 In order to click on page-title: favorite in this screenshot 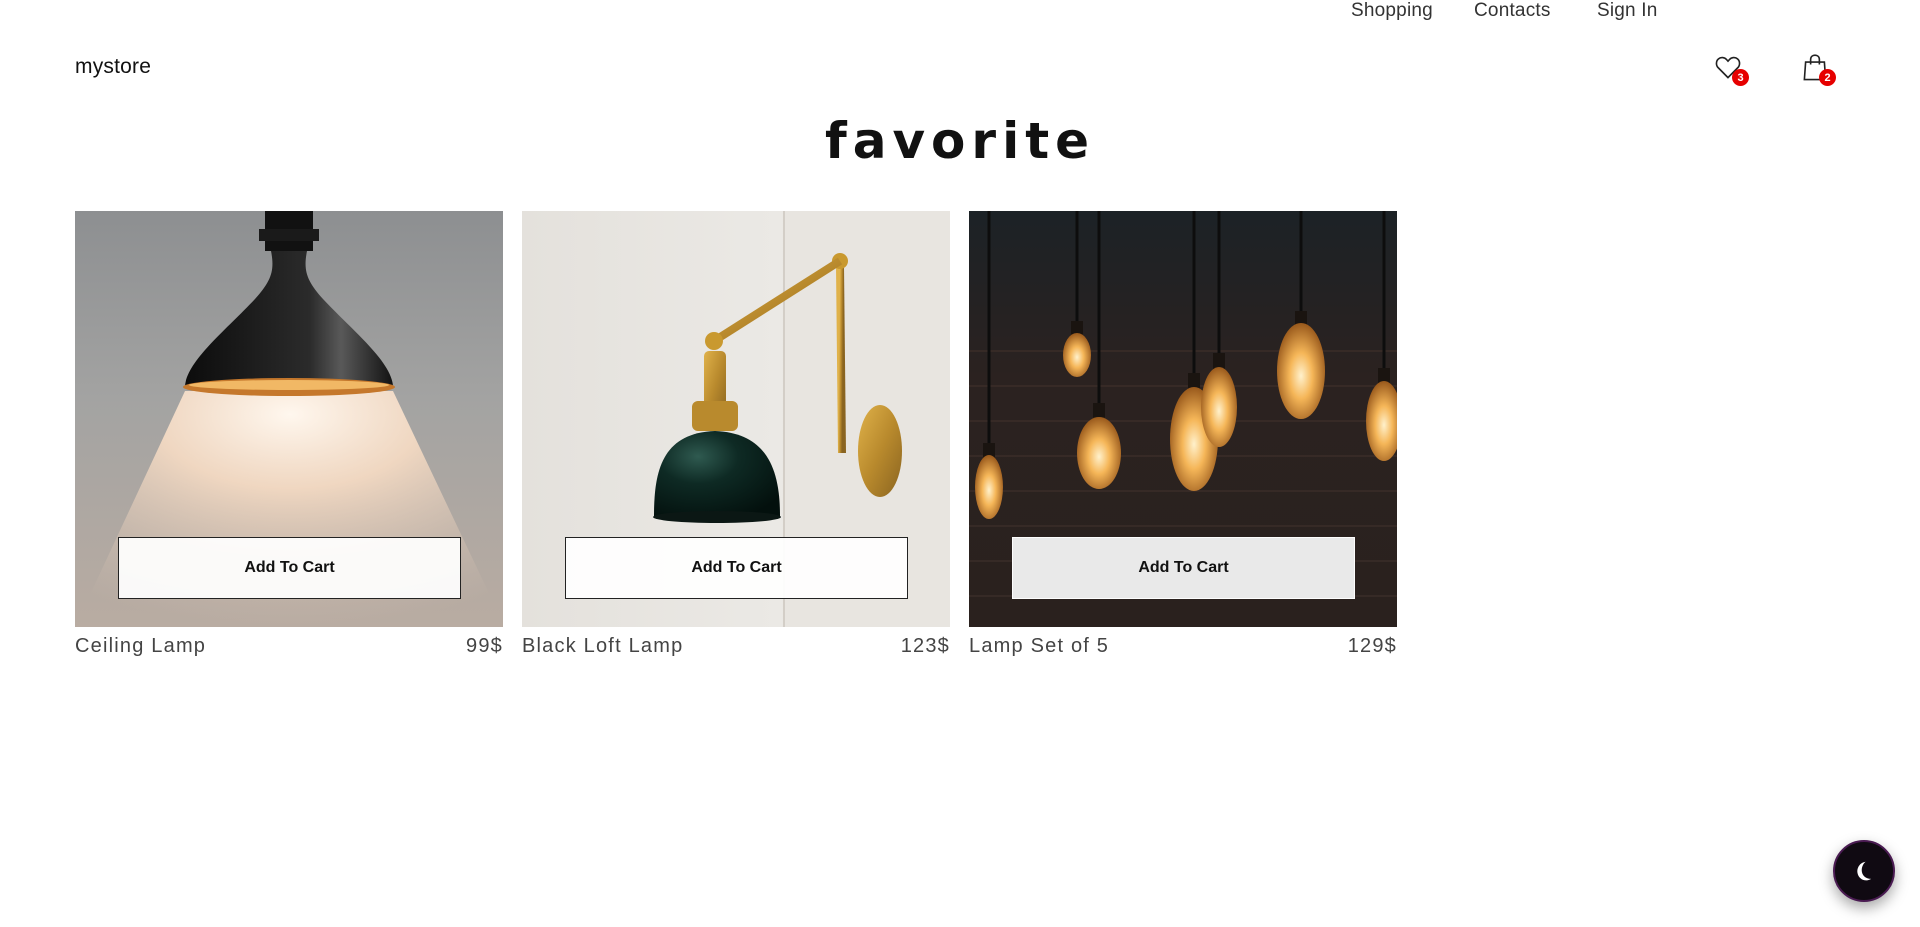, I will do `click(960, 141)`.